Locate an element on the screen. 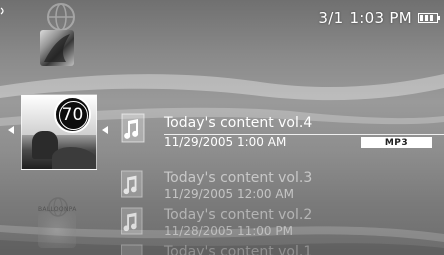  status-time: 1:03 PM is located at coordinates (380, 18).